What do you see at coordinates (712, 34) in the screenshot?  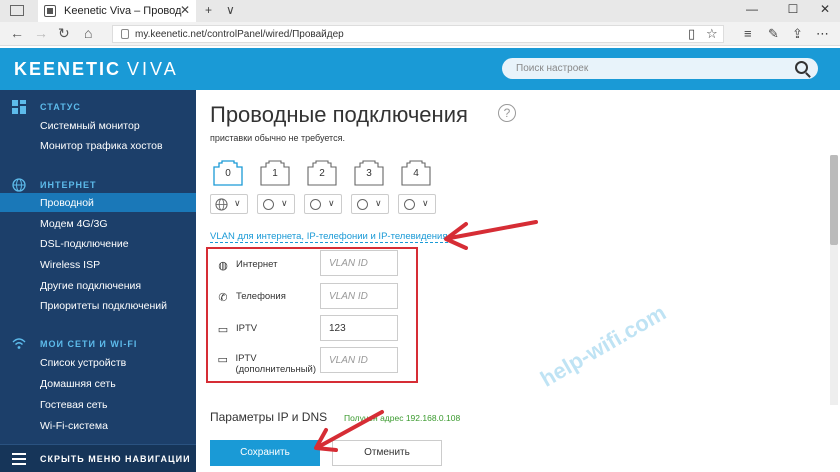 I see `favorite-star-icon: ☆` at bounding box center [712, 34].